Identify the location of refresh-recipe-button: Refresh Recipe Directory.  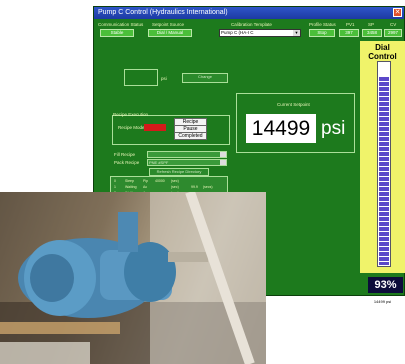
(179, 172).